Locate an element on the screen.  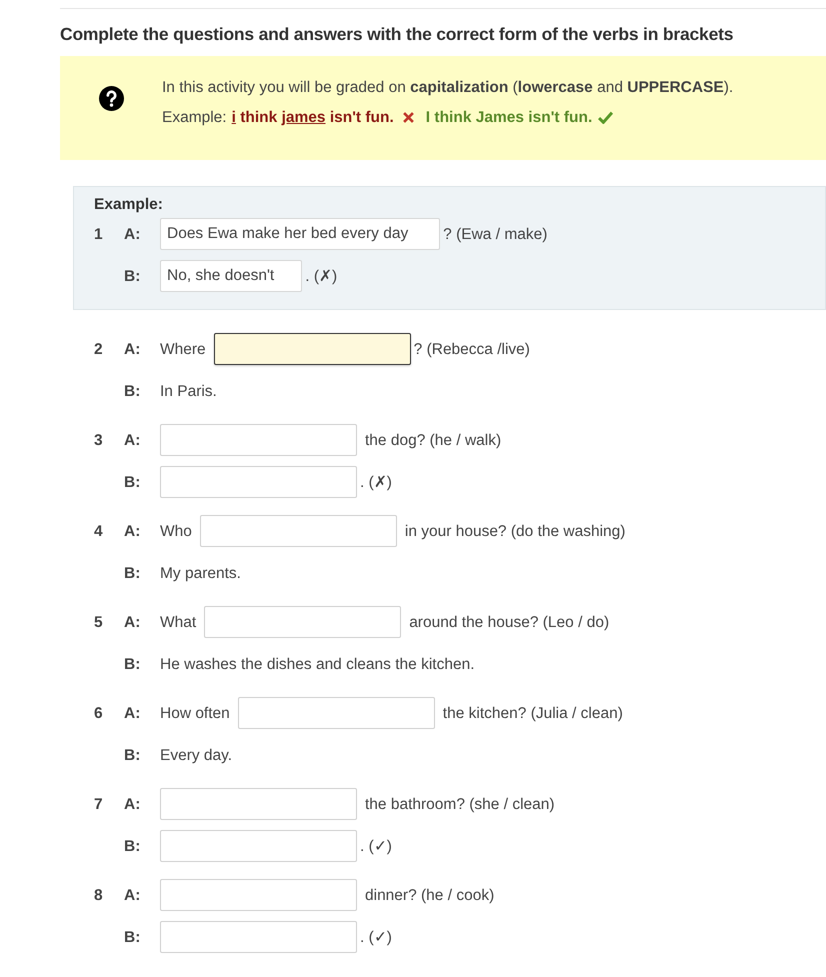
sentence-text: the kitchen? (Julia / clean) is located at coordinates (532, 714).